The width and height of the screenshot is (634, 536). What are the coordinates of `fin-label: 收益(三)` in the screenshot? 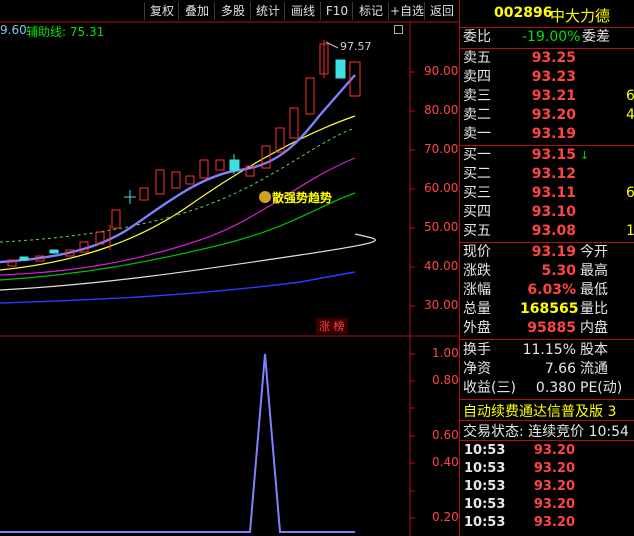 It's located at (489, 388).